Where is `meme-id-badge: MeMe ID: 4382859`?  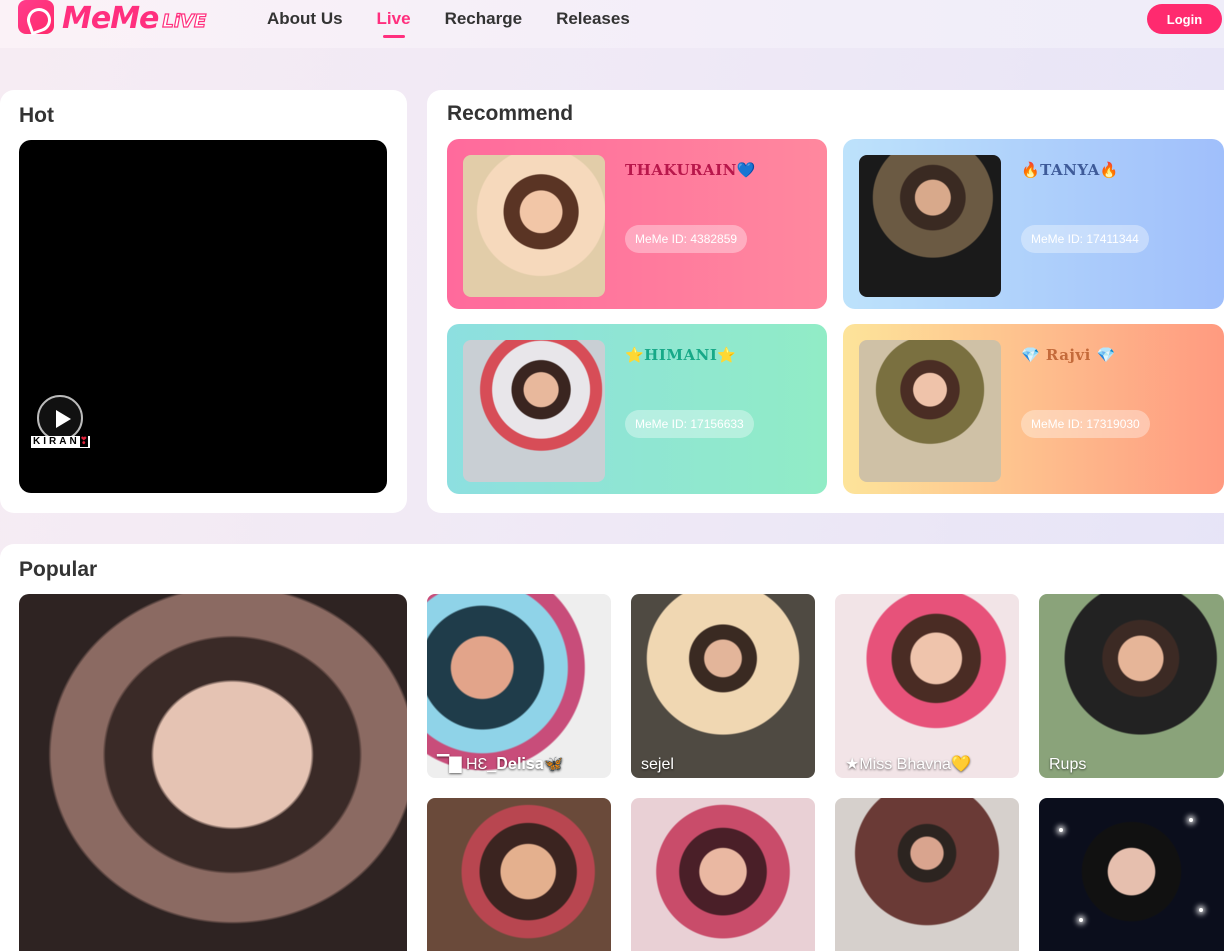 meme-id-badge: MeMe ID: 4382859 is located at coordinates (686, 239).